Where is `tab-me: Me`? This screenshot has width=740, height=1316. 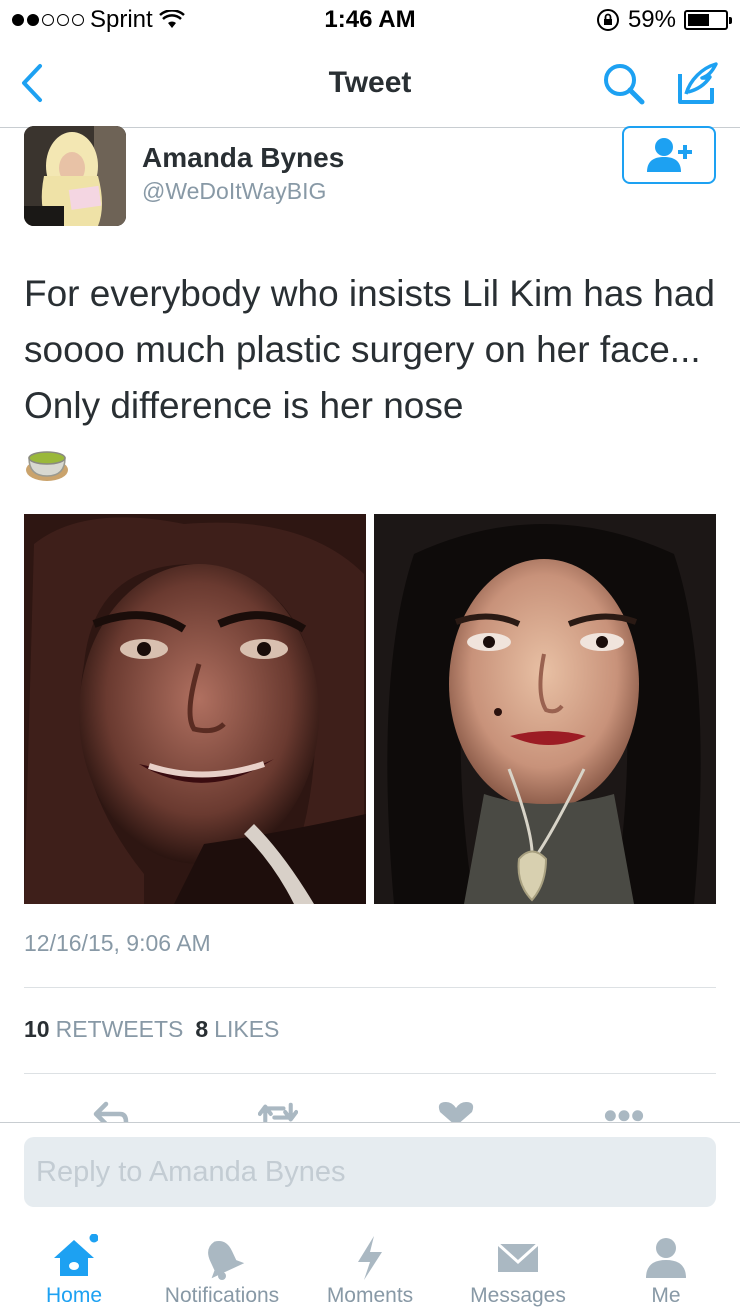 tab-me: Me is located at coordinates (666, 1269).